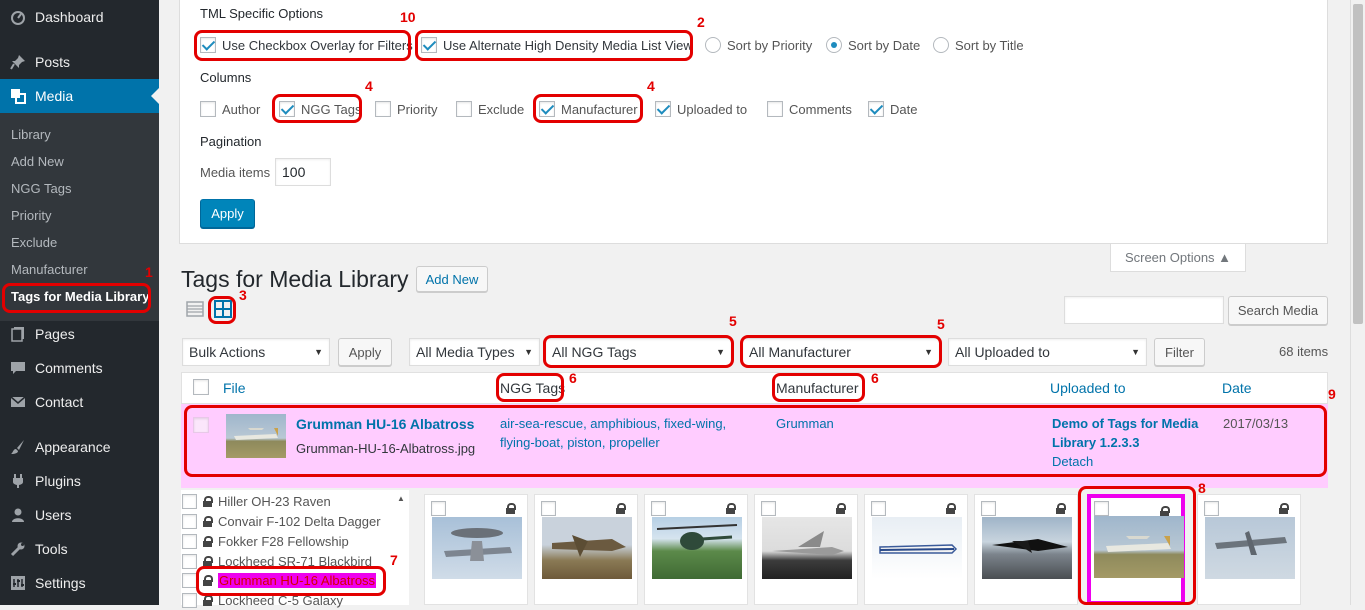  What do you see at coordinates (53, 515) in the screenshot?
I see `menu-label: Users` at bounding box center [53, 515].